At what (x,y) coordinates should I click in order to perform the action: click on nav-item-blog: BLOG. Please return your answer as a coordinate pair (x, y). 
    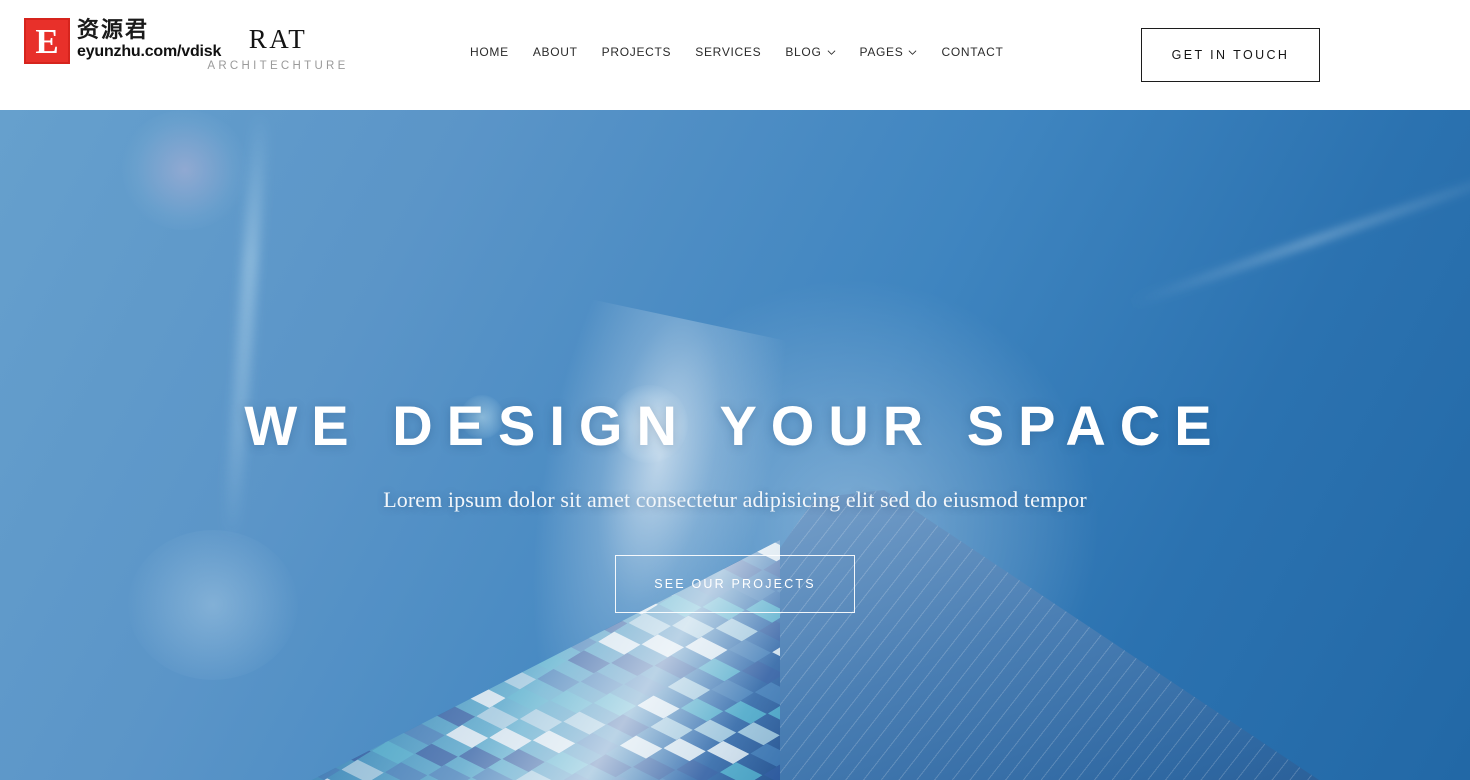
    Looking at the image, I should click on (810, 52).